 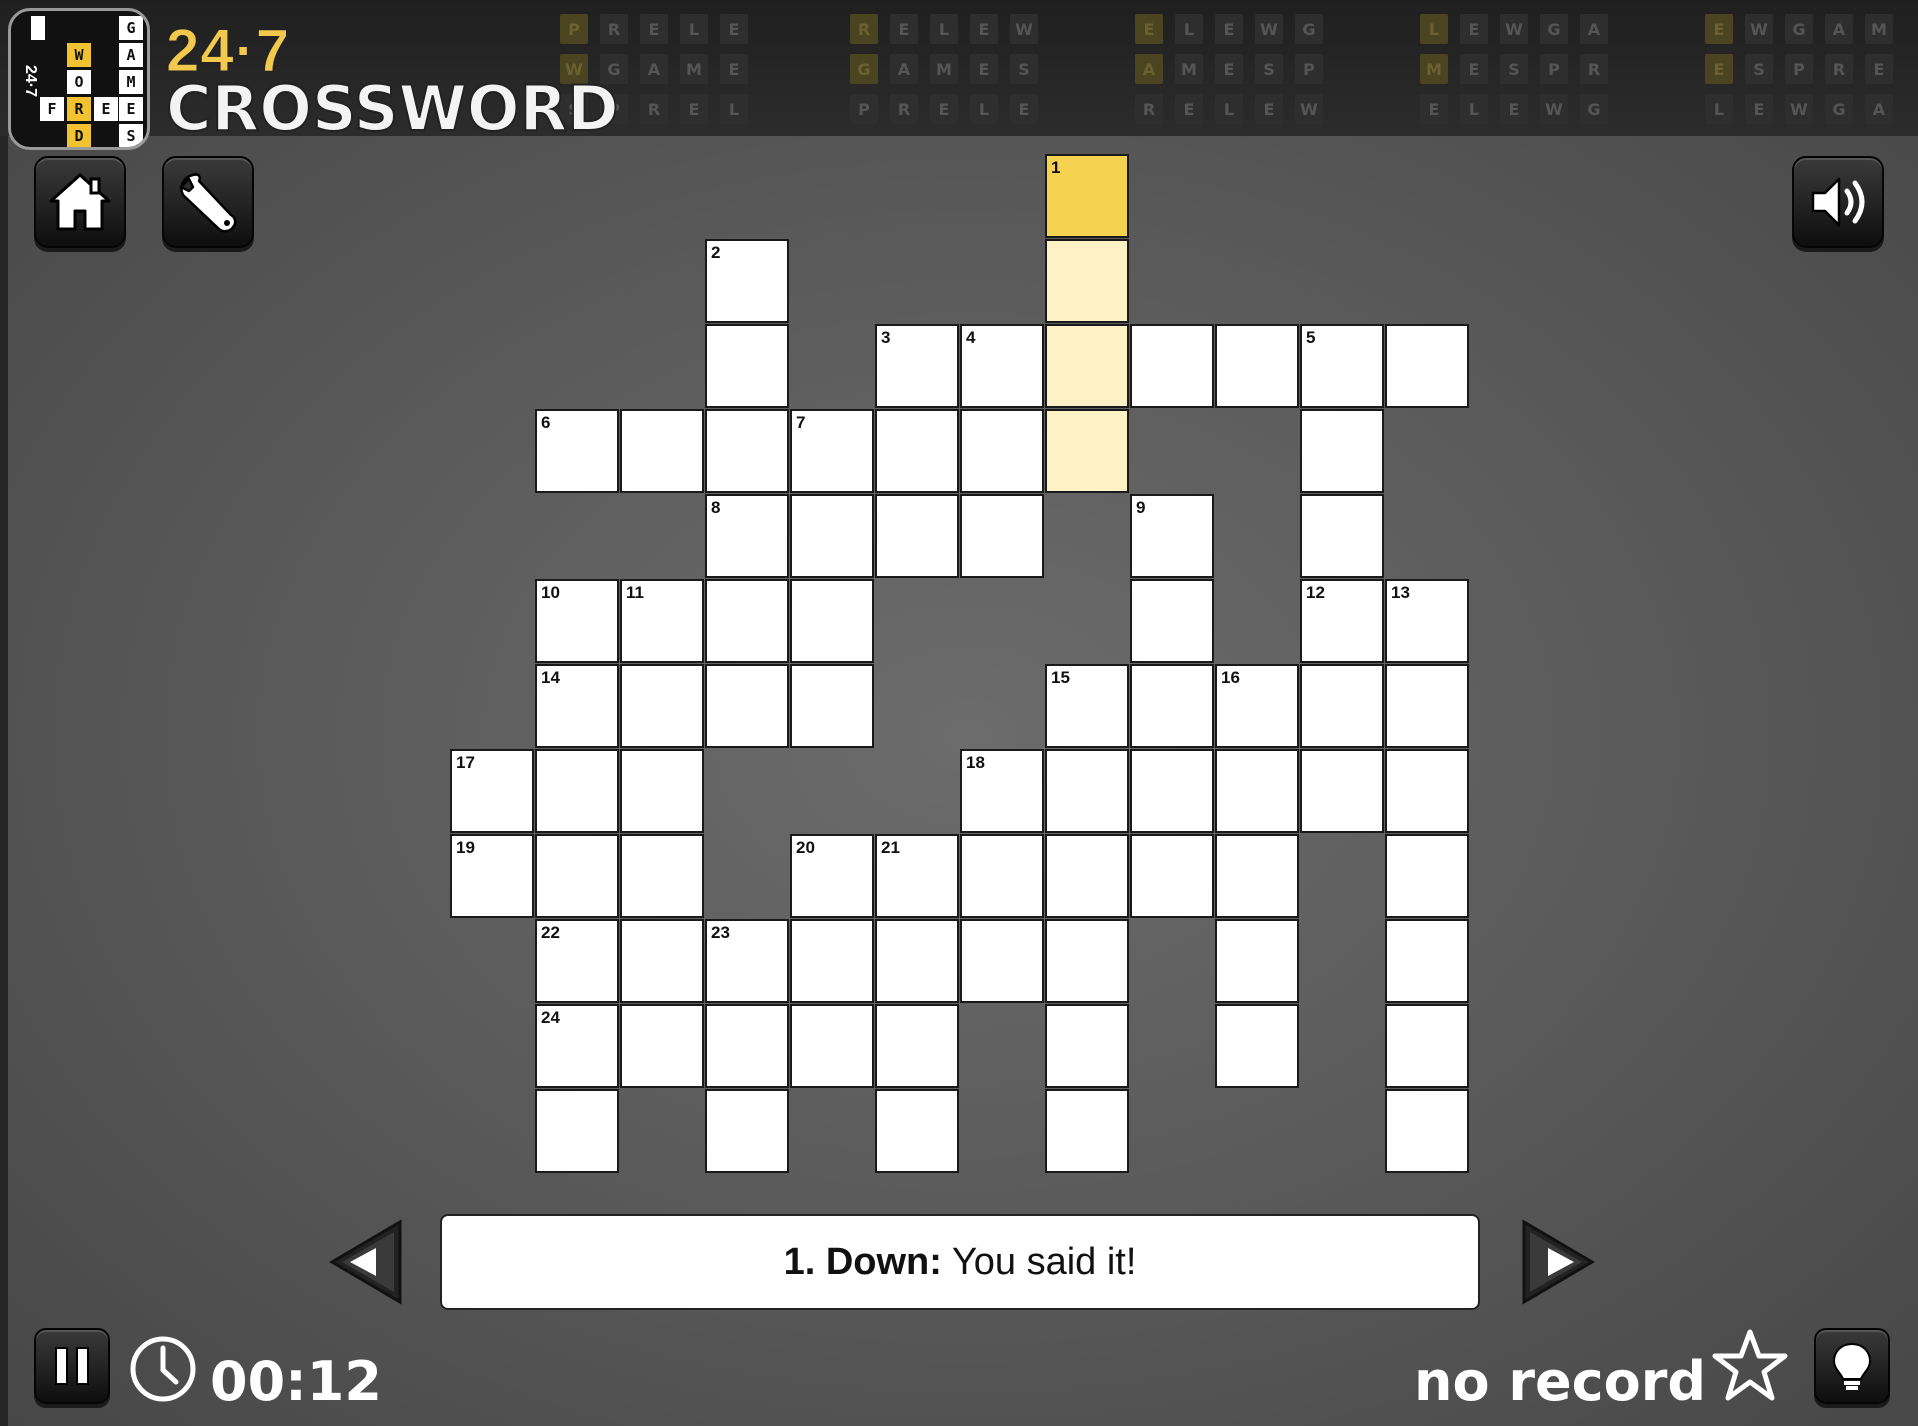 What do you see at coordinates (492, 876) in the screenshot?
I see `grid-cell: 19` at bounding box center [492, 876].